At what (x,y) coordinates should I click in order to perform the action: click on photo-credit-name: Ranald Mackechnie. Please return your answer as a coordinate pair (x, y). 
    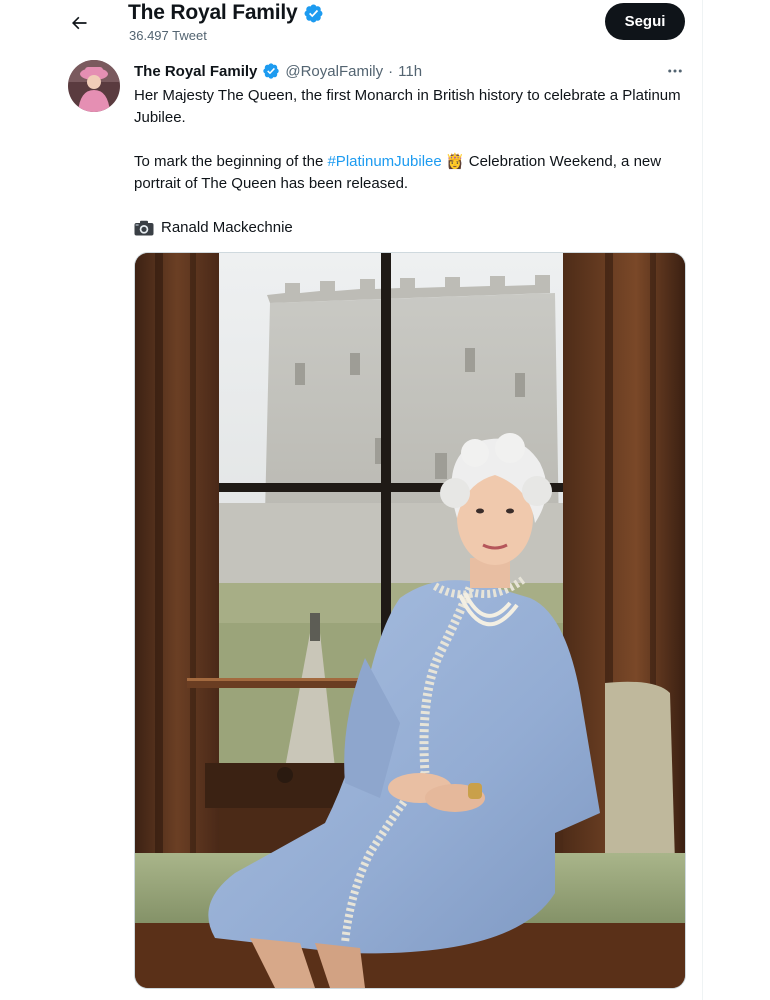
    Looking at the image, I should click on (227, 227).